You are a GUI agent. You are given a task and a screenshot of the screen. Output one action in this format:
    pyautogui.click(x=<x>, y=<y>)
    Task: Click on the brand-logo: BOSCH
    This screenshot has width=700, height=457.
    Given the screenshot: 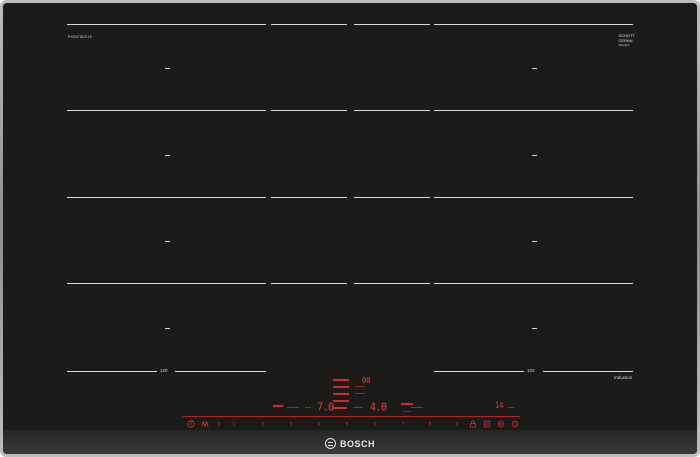 What is the action you would take?
    pyautogui.click(x=350, y=443)
    